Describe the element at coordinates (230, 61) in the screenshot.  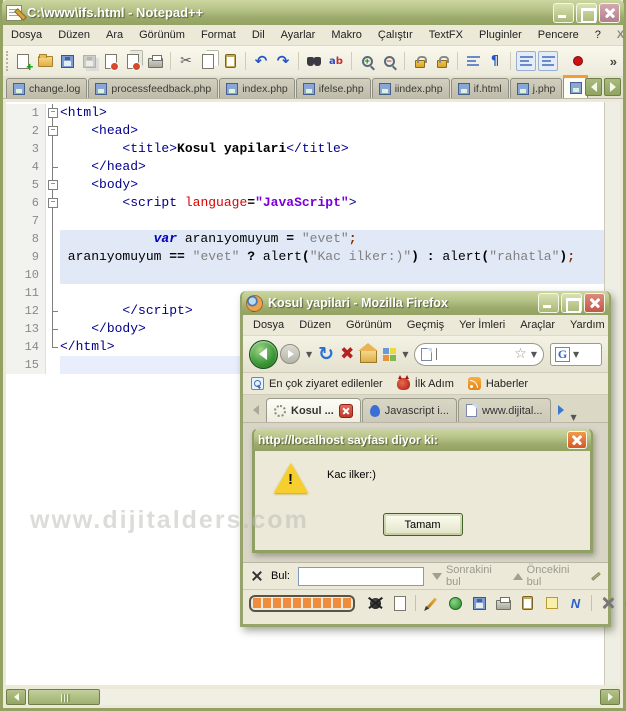
I see `paste-icon` at that location.